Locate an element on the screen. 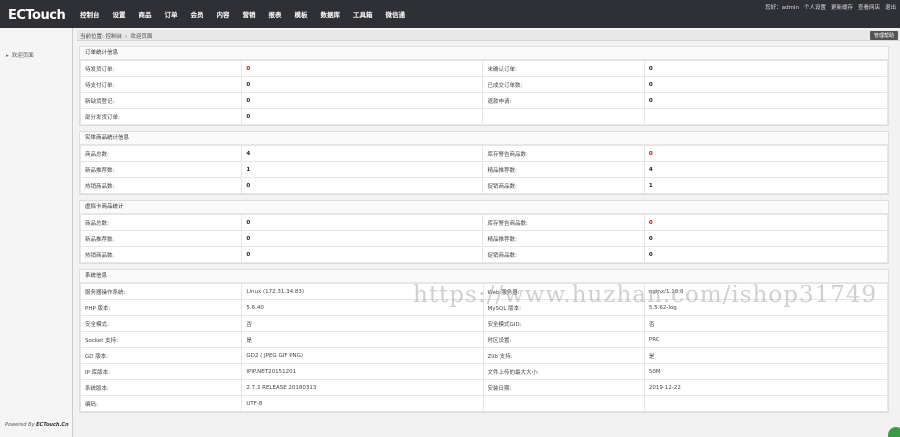  powered-by: Powered By ECTouch.Cn is located at coordinates (37, 425).